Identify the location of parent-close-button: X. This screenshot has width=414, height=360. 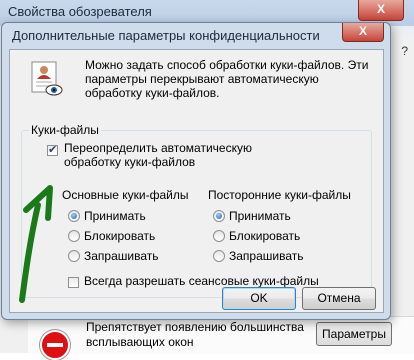
(381, 10).